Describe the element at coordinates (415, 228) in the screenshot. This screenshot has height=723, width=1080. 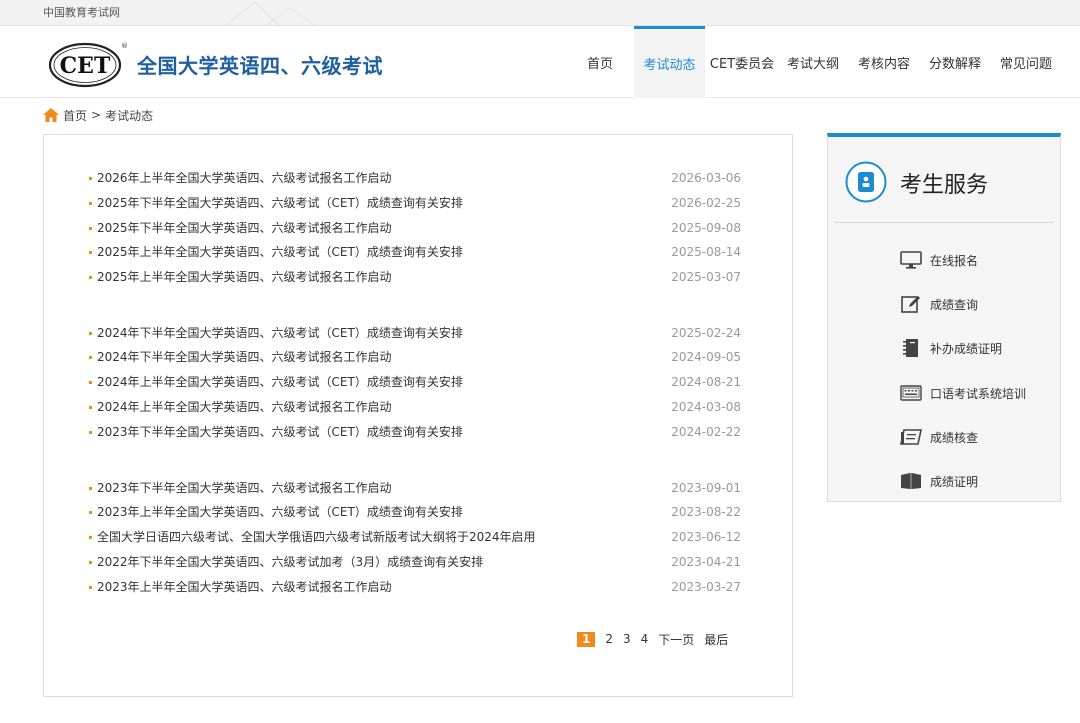
I see `news-item: 2025年下半年全国大学英语四、六级考试报名工作启动 2025-09-08` at that location.